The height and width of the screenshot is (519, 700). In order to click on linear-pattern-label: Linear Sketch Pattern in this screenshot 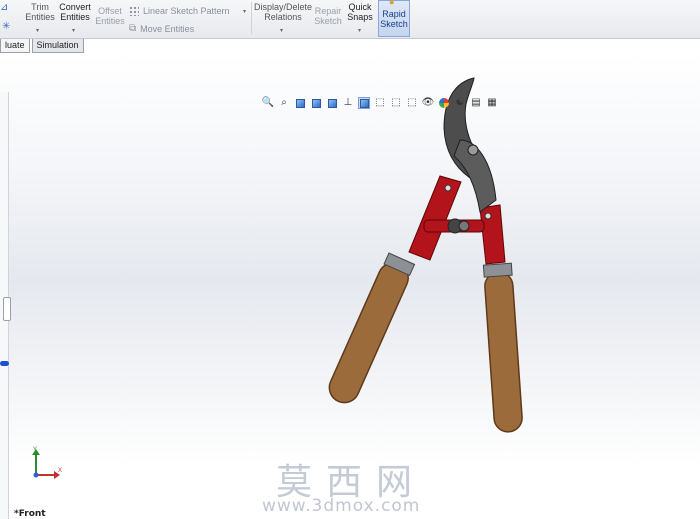, I will do `click(186, 11)`.